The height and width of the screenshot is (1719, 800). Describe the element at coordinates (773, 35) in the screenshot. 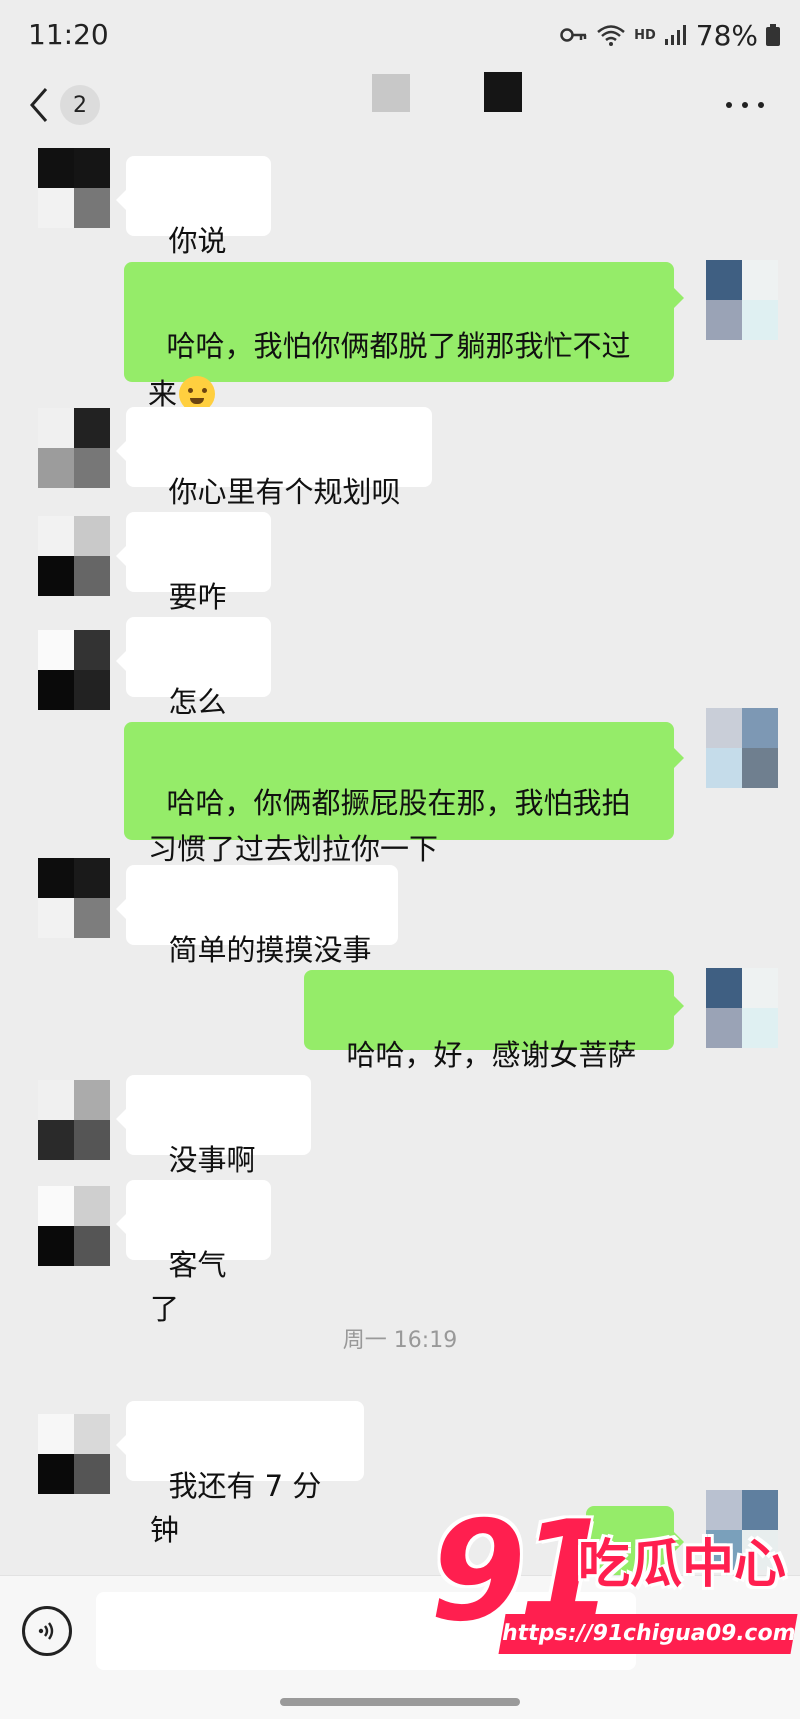

I see `battery-icon` at that location.